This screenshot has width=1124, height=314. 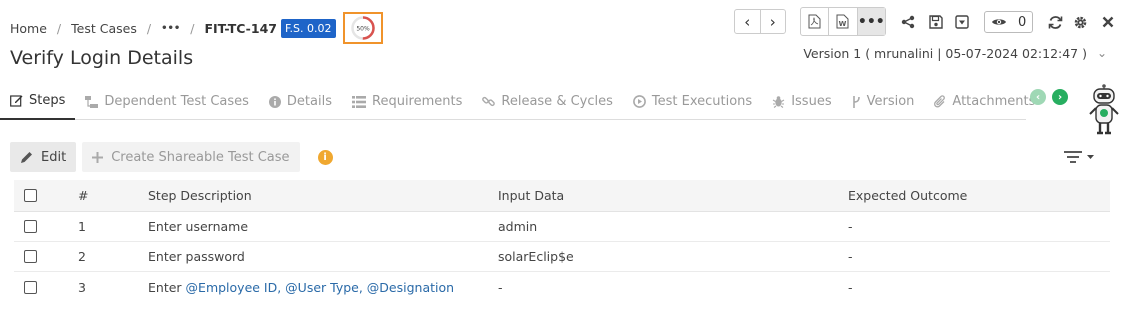 What do you see at coordinates (748, 21) in the screenshot?
I see `previous-record-icon: ‹` at bounding box center [748, 21].